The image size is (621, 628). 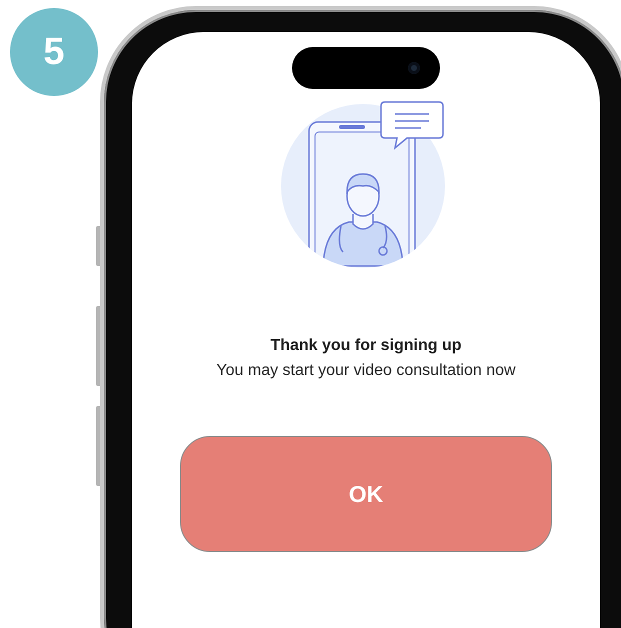 What do you see at coordinates (54, 52) in the screenshot?
I see `step-badge: 5` at bounding box center [54, 52].